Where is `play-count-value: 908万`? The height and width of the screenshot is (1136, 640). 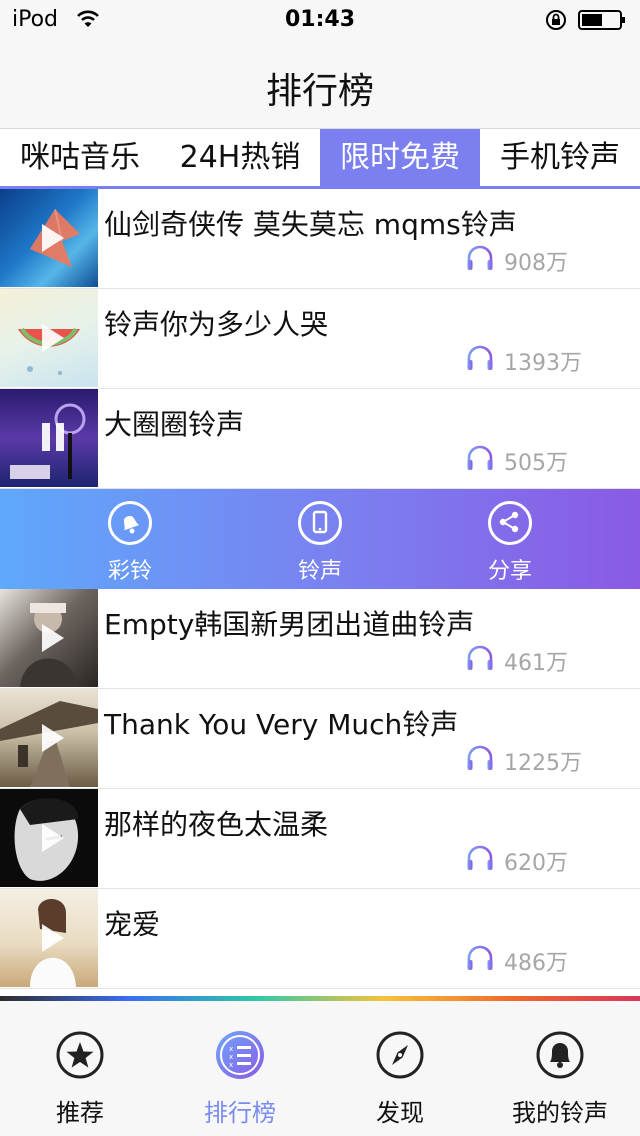
play-count-value: 908万 is located at coordinates (536, 263).